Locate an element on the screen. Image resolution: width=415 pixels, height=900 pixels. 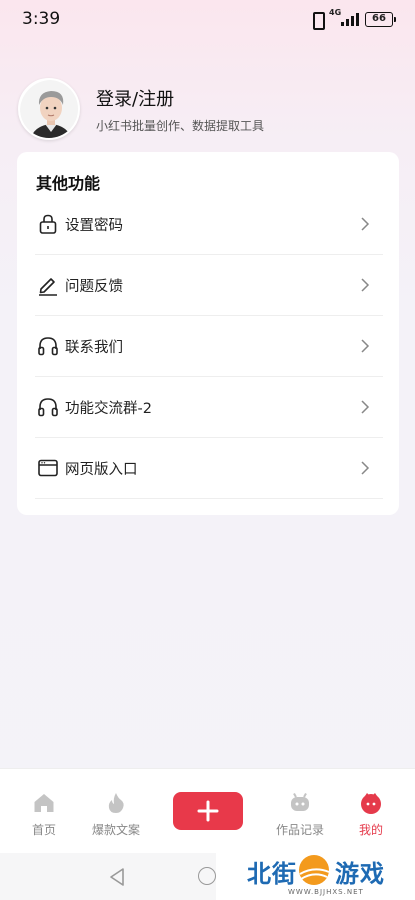
plus-icon is located at coordinates (208, 811).